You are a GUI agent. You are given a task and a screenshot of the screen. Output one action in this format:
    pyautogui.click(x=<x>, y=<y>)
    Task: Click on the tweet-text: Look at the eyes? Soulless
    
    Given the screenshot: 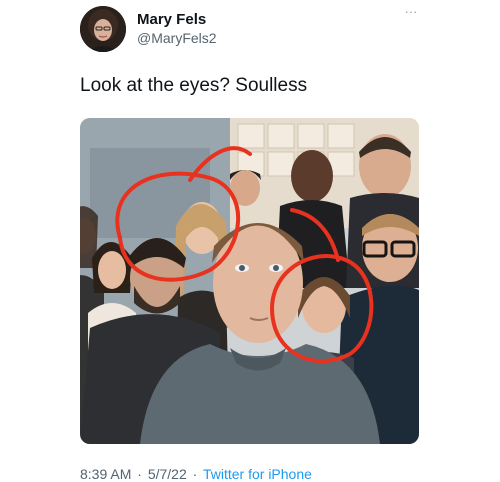 What is the action you would take?
    pyautogui.click(x=194, y=85)
    